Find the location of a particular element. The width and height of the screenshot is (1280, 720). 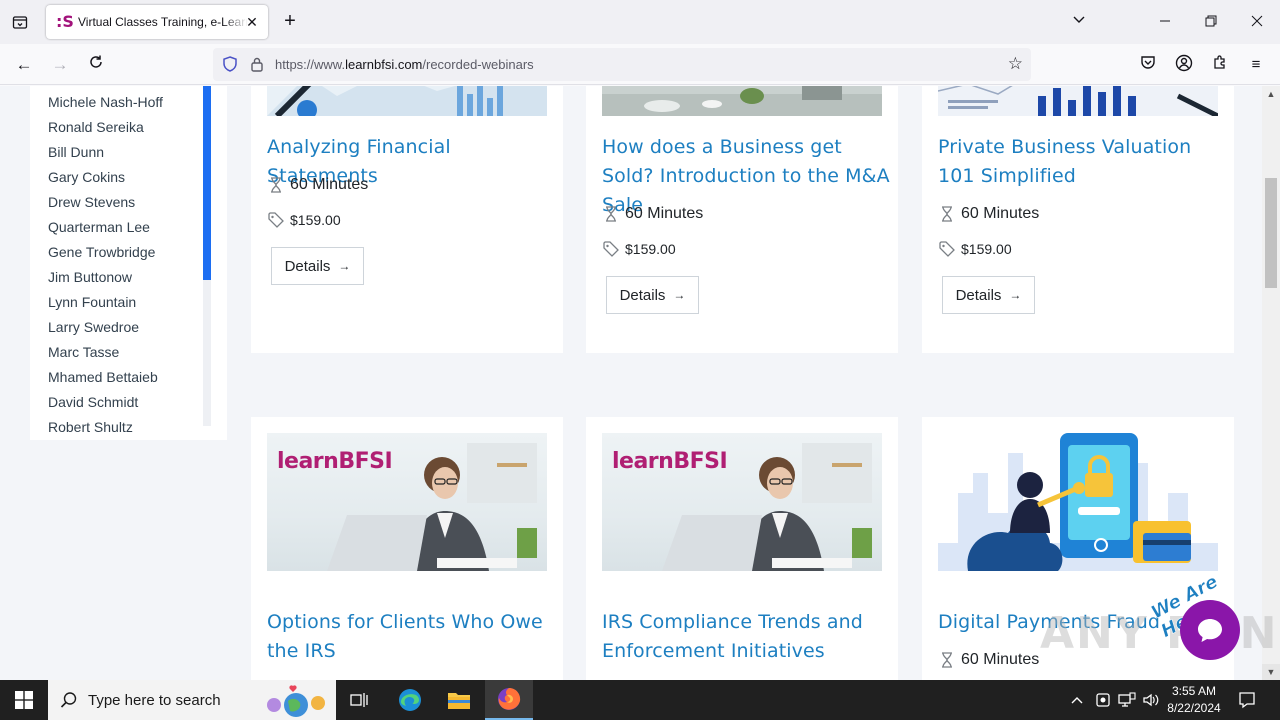

menu-hamburger-icon: ≡ is located at coordinates (1256, 65).